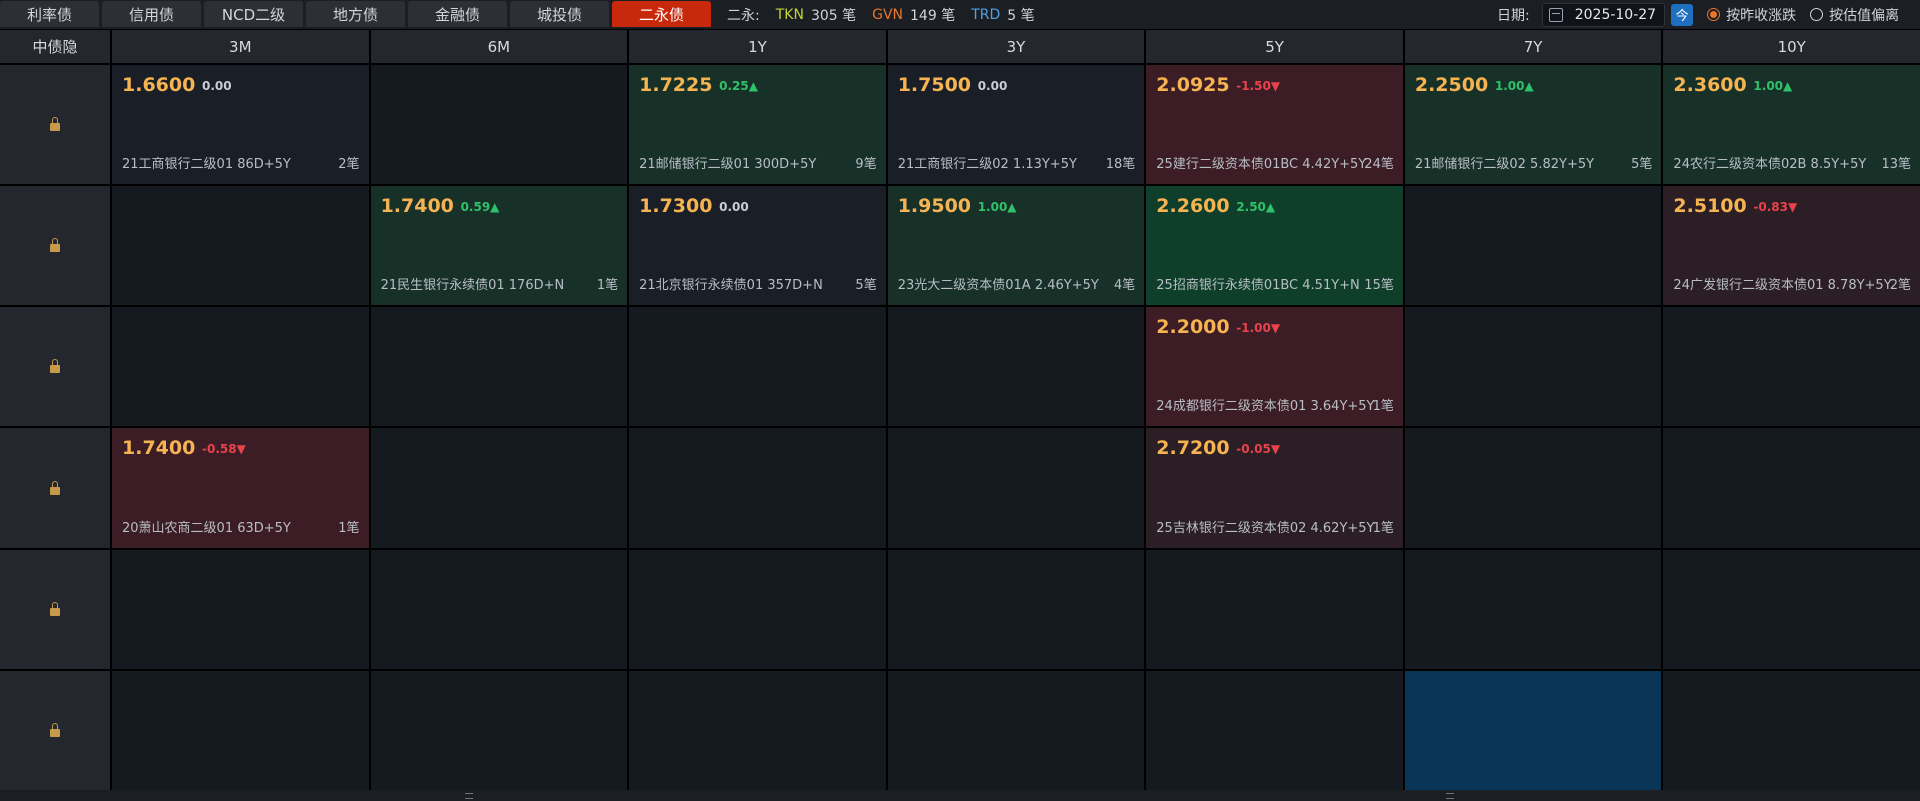 This screenshot has width=1920, height=801. Describe the element at coordinates (1265, 528) in the screenshot. I see `bond-name: 25吉林银行二级资本债02 4.62Y+5Y` at that location.